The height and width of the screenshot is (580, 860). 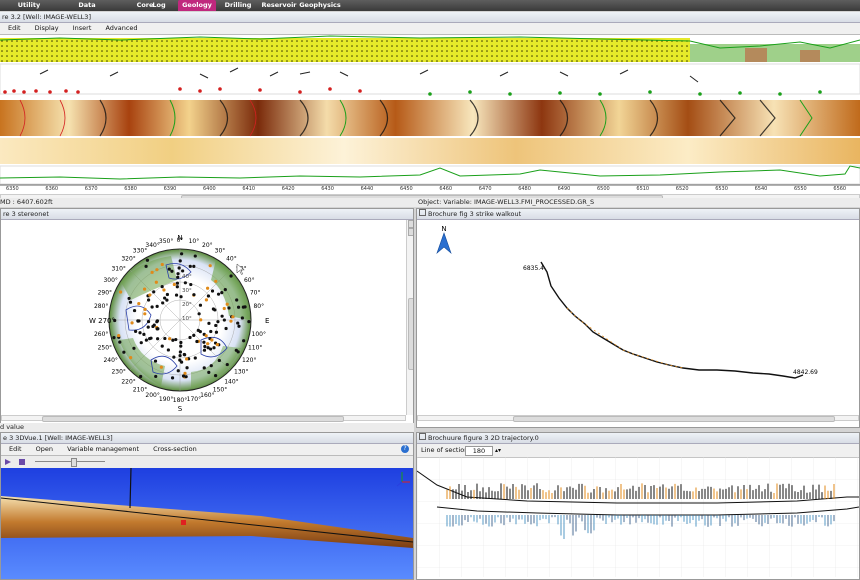 I want to click on menu-3d-variable-management: Variable management, so click(x=103, y=449).